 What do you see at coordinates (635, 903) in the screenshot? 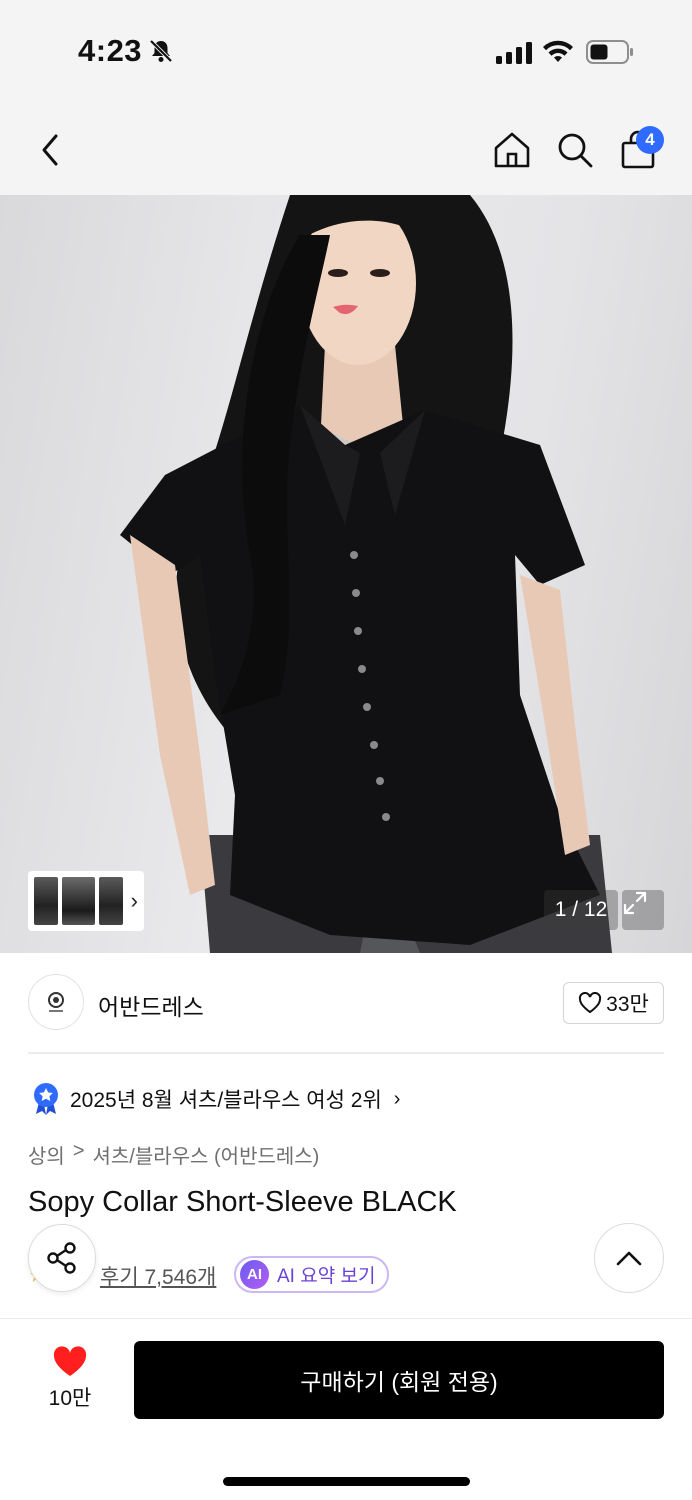
I see `expand-icon` at bounding box center [635, 903].